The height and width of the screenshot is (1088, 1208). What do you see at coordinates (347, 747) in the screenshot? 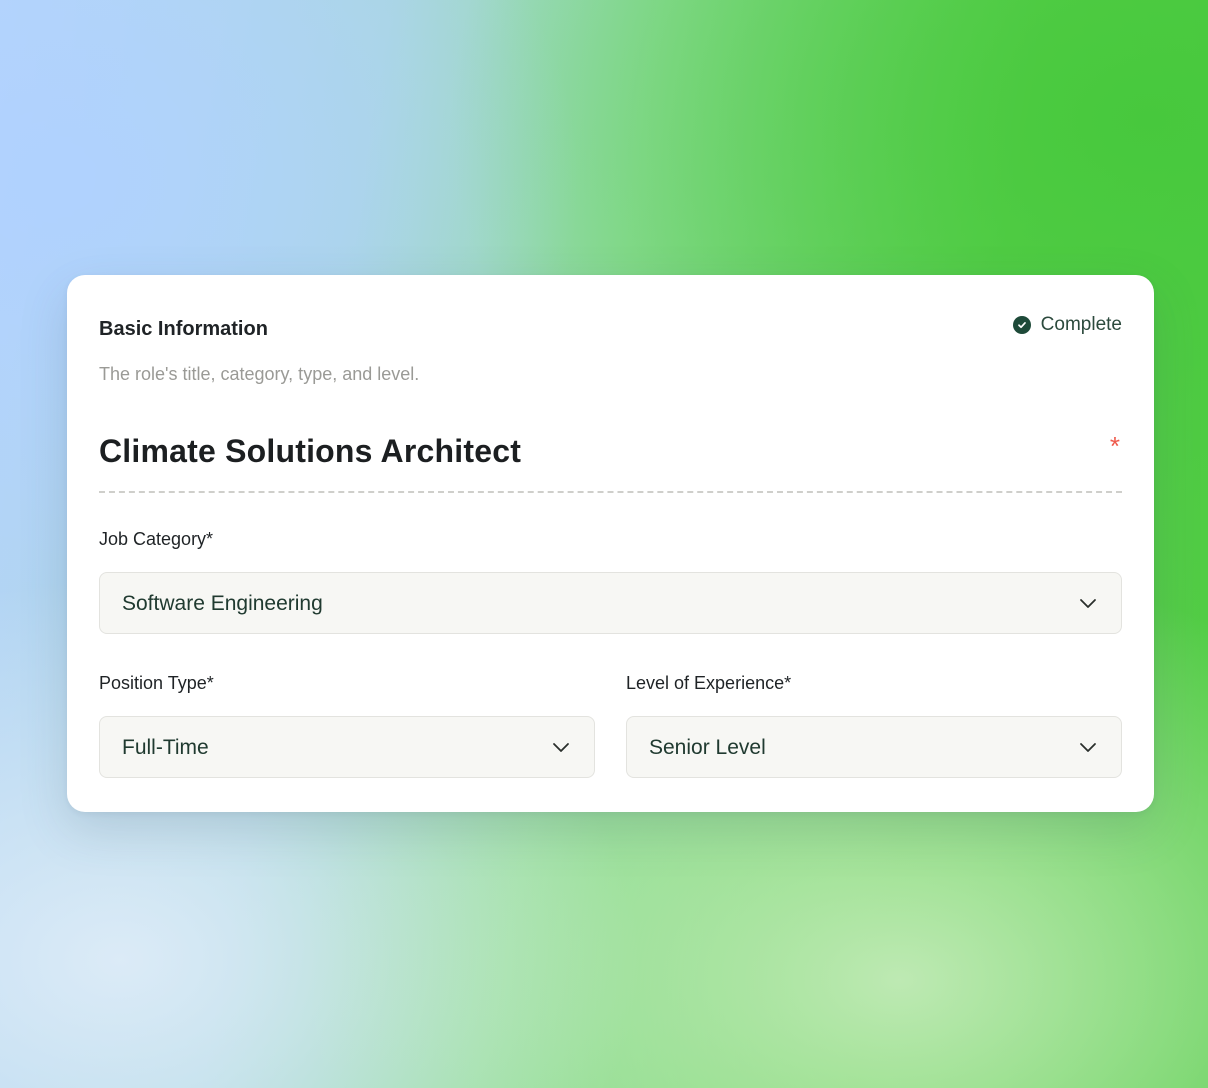
I see `position-type-select: Full-Time` at bounding box center [347, 747].